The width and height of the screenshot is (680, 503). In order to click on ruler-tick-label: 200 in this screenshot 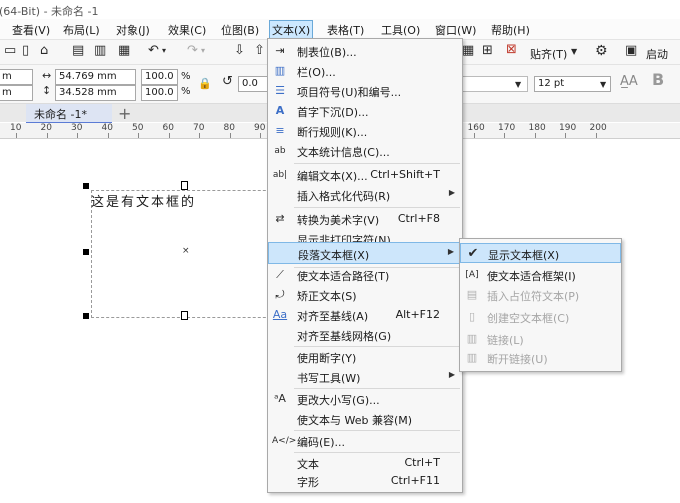, I will do `click(598, 128)`.